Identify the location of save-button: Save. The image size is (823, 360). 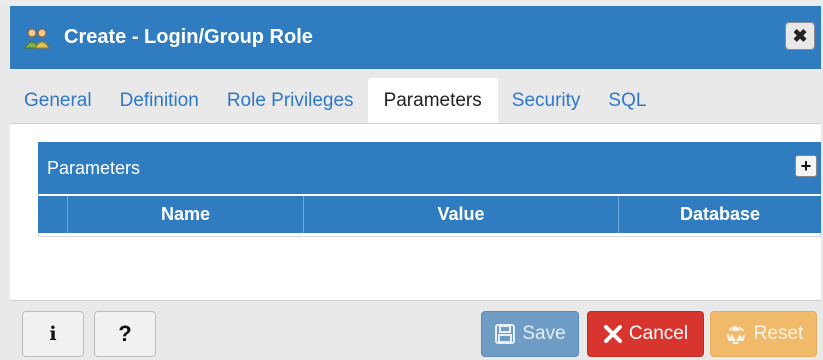
(530, 334).